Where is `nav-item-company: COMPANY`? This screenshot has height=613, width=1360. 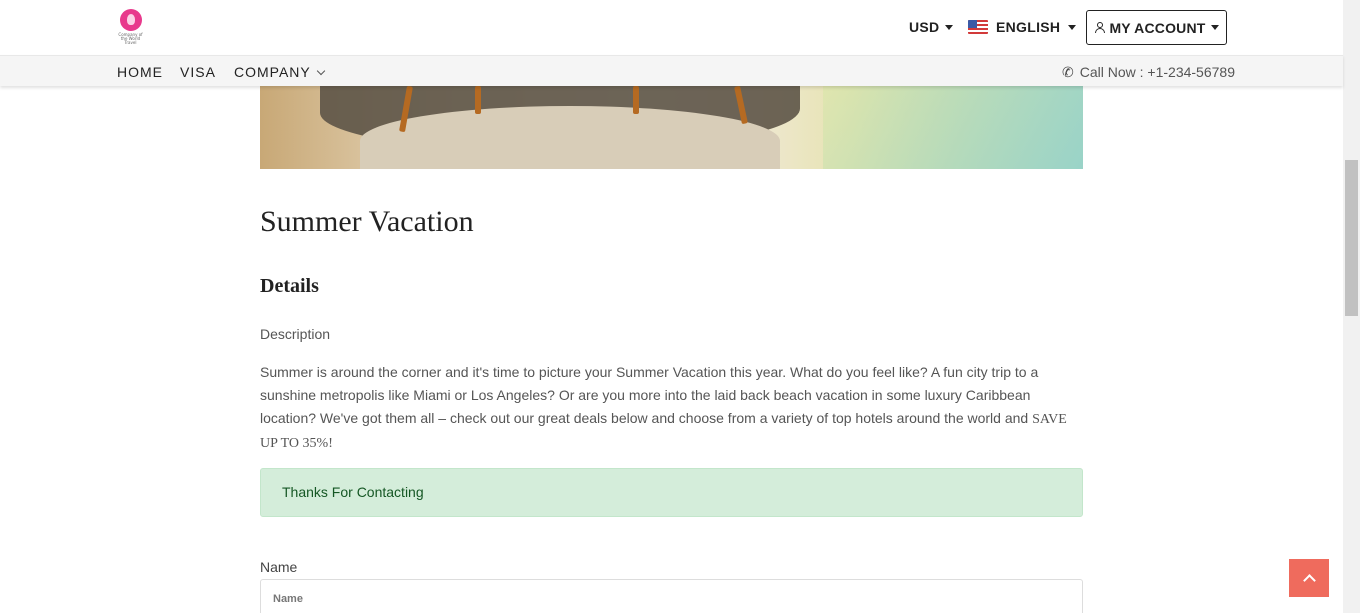
nav-item-company: COMPANY is located at coordinates (279, 72).